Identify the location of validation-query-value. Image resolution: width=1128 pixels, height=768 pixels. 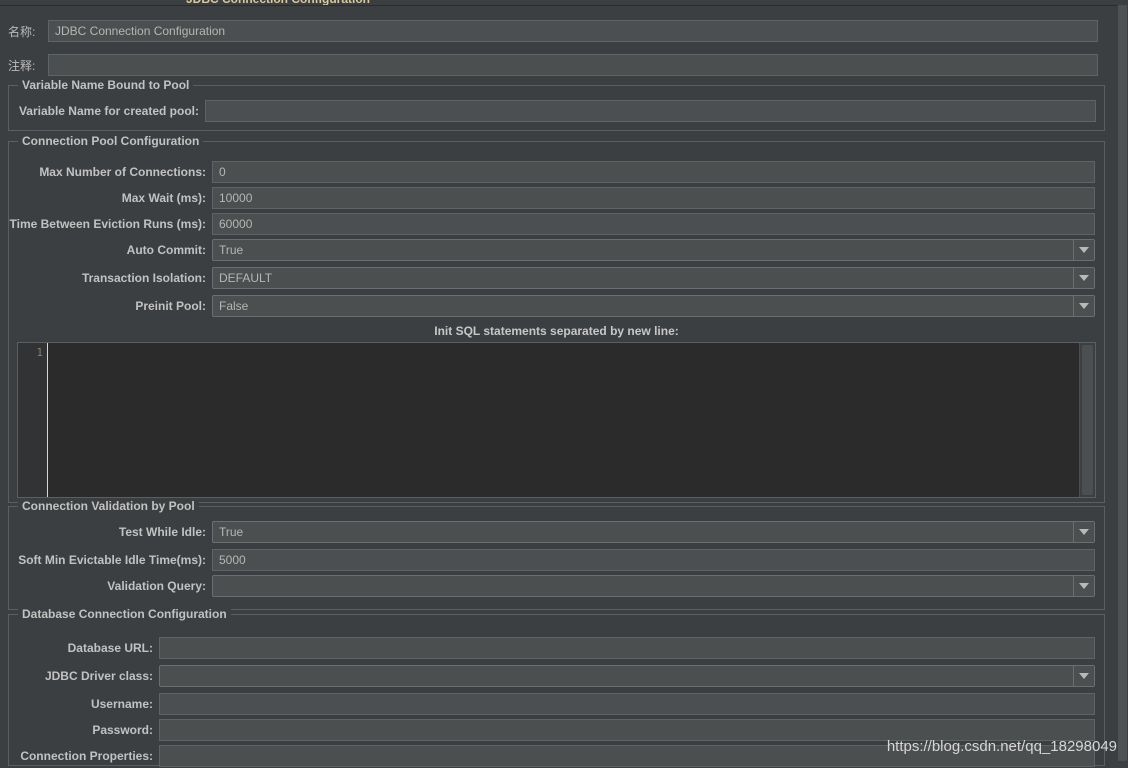
(653, 586).